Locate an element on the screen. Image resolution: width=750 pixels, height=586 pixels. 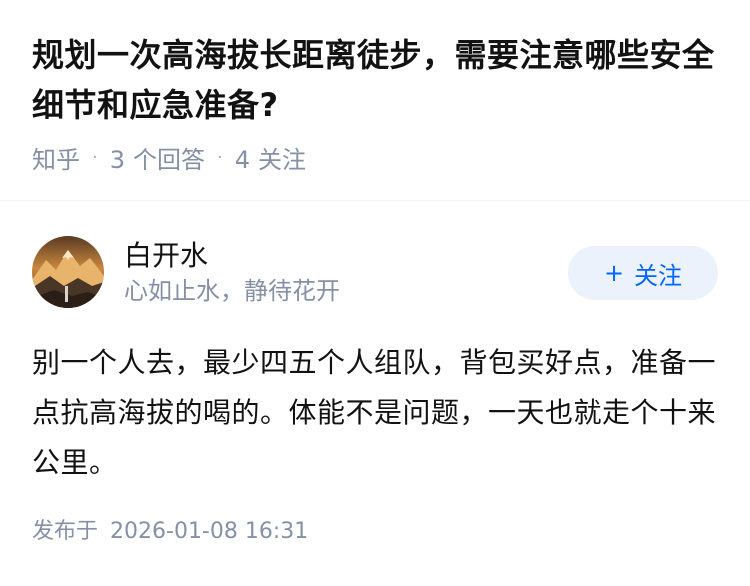
answer-count-link: 3 个回答 is located at coordinates (157, 157).